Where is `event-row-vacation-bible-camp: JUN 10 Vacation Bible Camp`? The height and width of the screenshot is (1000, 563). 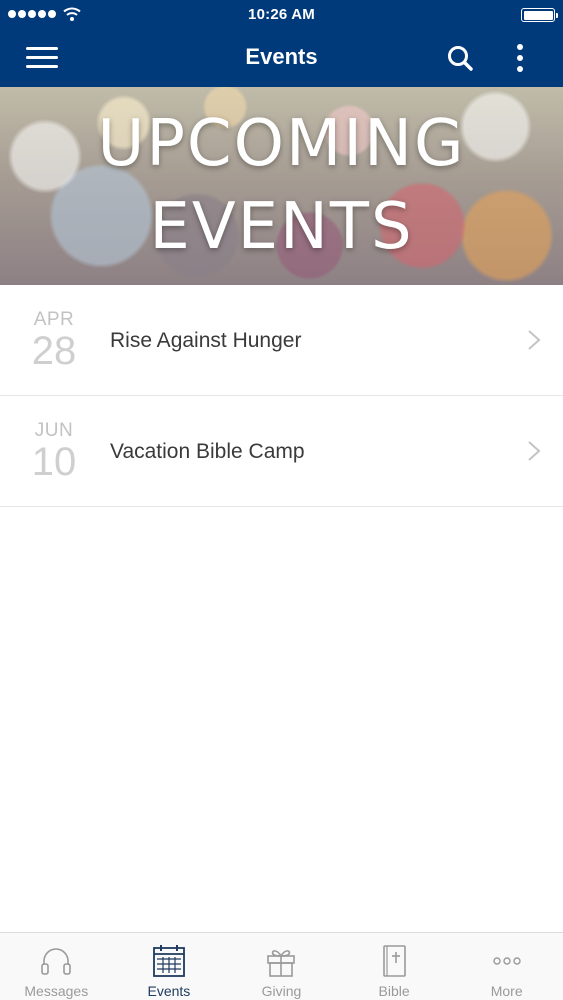 event-row-vacation-bible-camp: JUN 10 Vacation Bible Camp is located at coordinates (281, 451).